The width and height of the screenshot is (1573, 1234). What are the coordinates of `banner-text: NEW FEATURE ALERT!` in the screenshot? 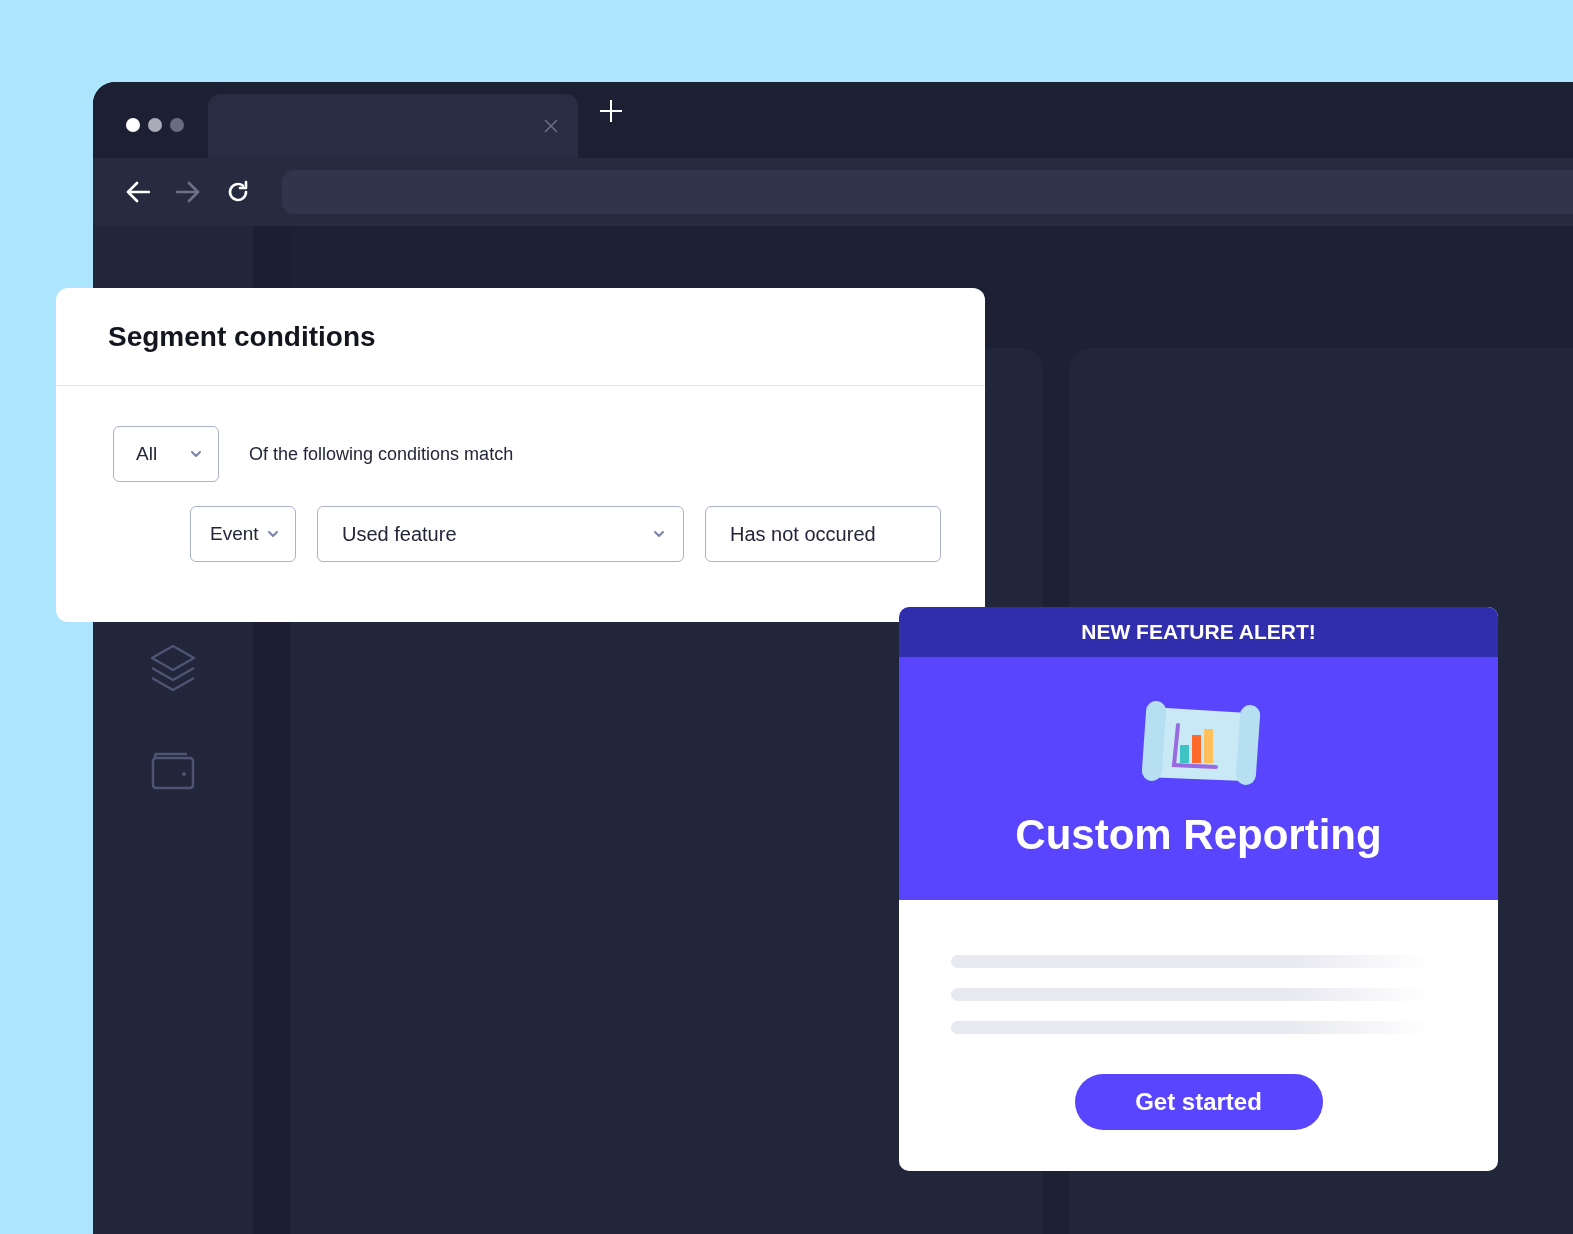 It's located at (1198, 632).